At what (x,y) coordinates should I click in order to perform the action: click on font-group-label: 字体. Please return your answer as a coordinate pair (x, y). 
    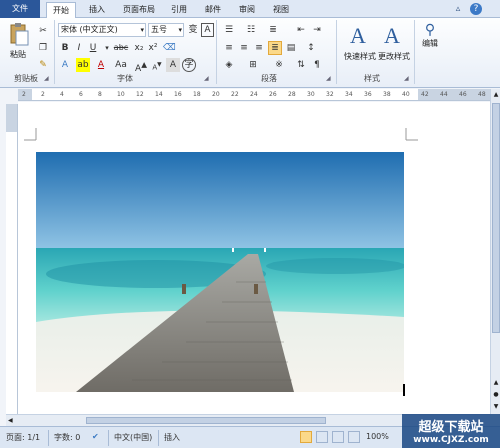
    Looking at the image, I should click on (125, 78).